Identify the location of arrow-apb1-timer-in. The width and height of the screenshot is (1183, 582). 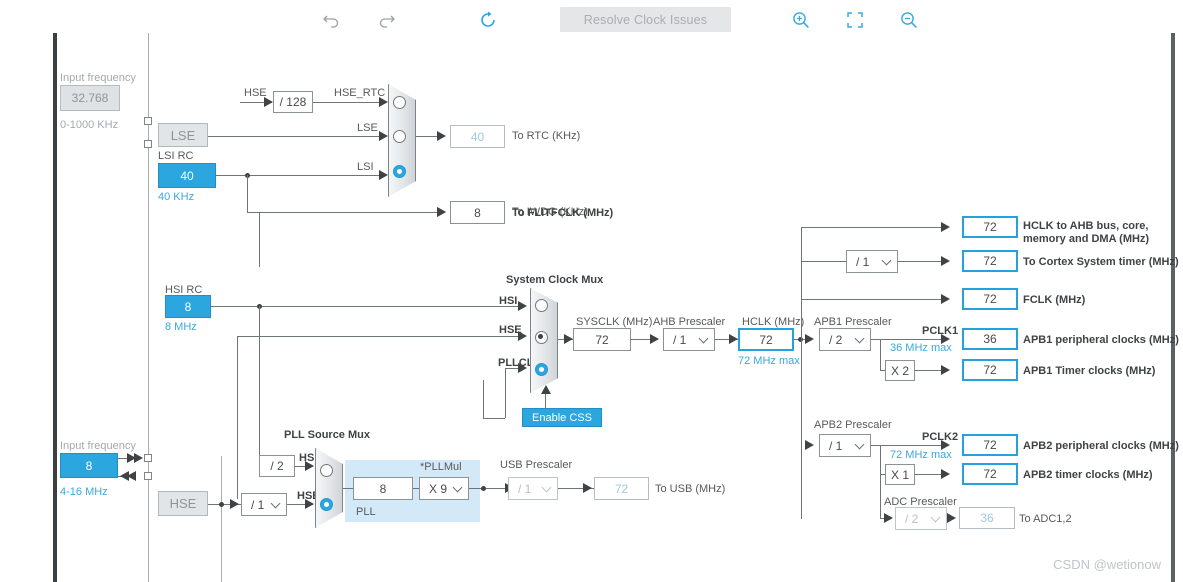
(945, 370).